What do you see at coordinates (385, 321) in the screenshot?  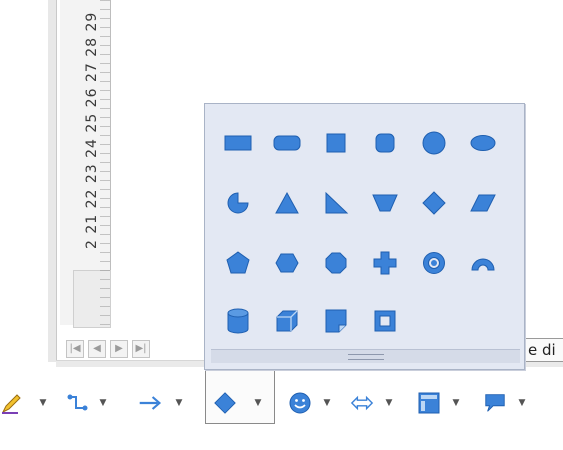 I see `frame-shape` at bounding box center [385, 321].